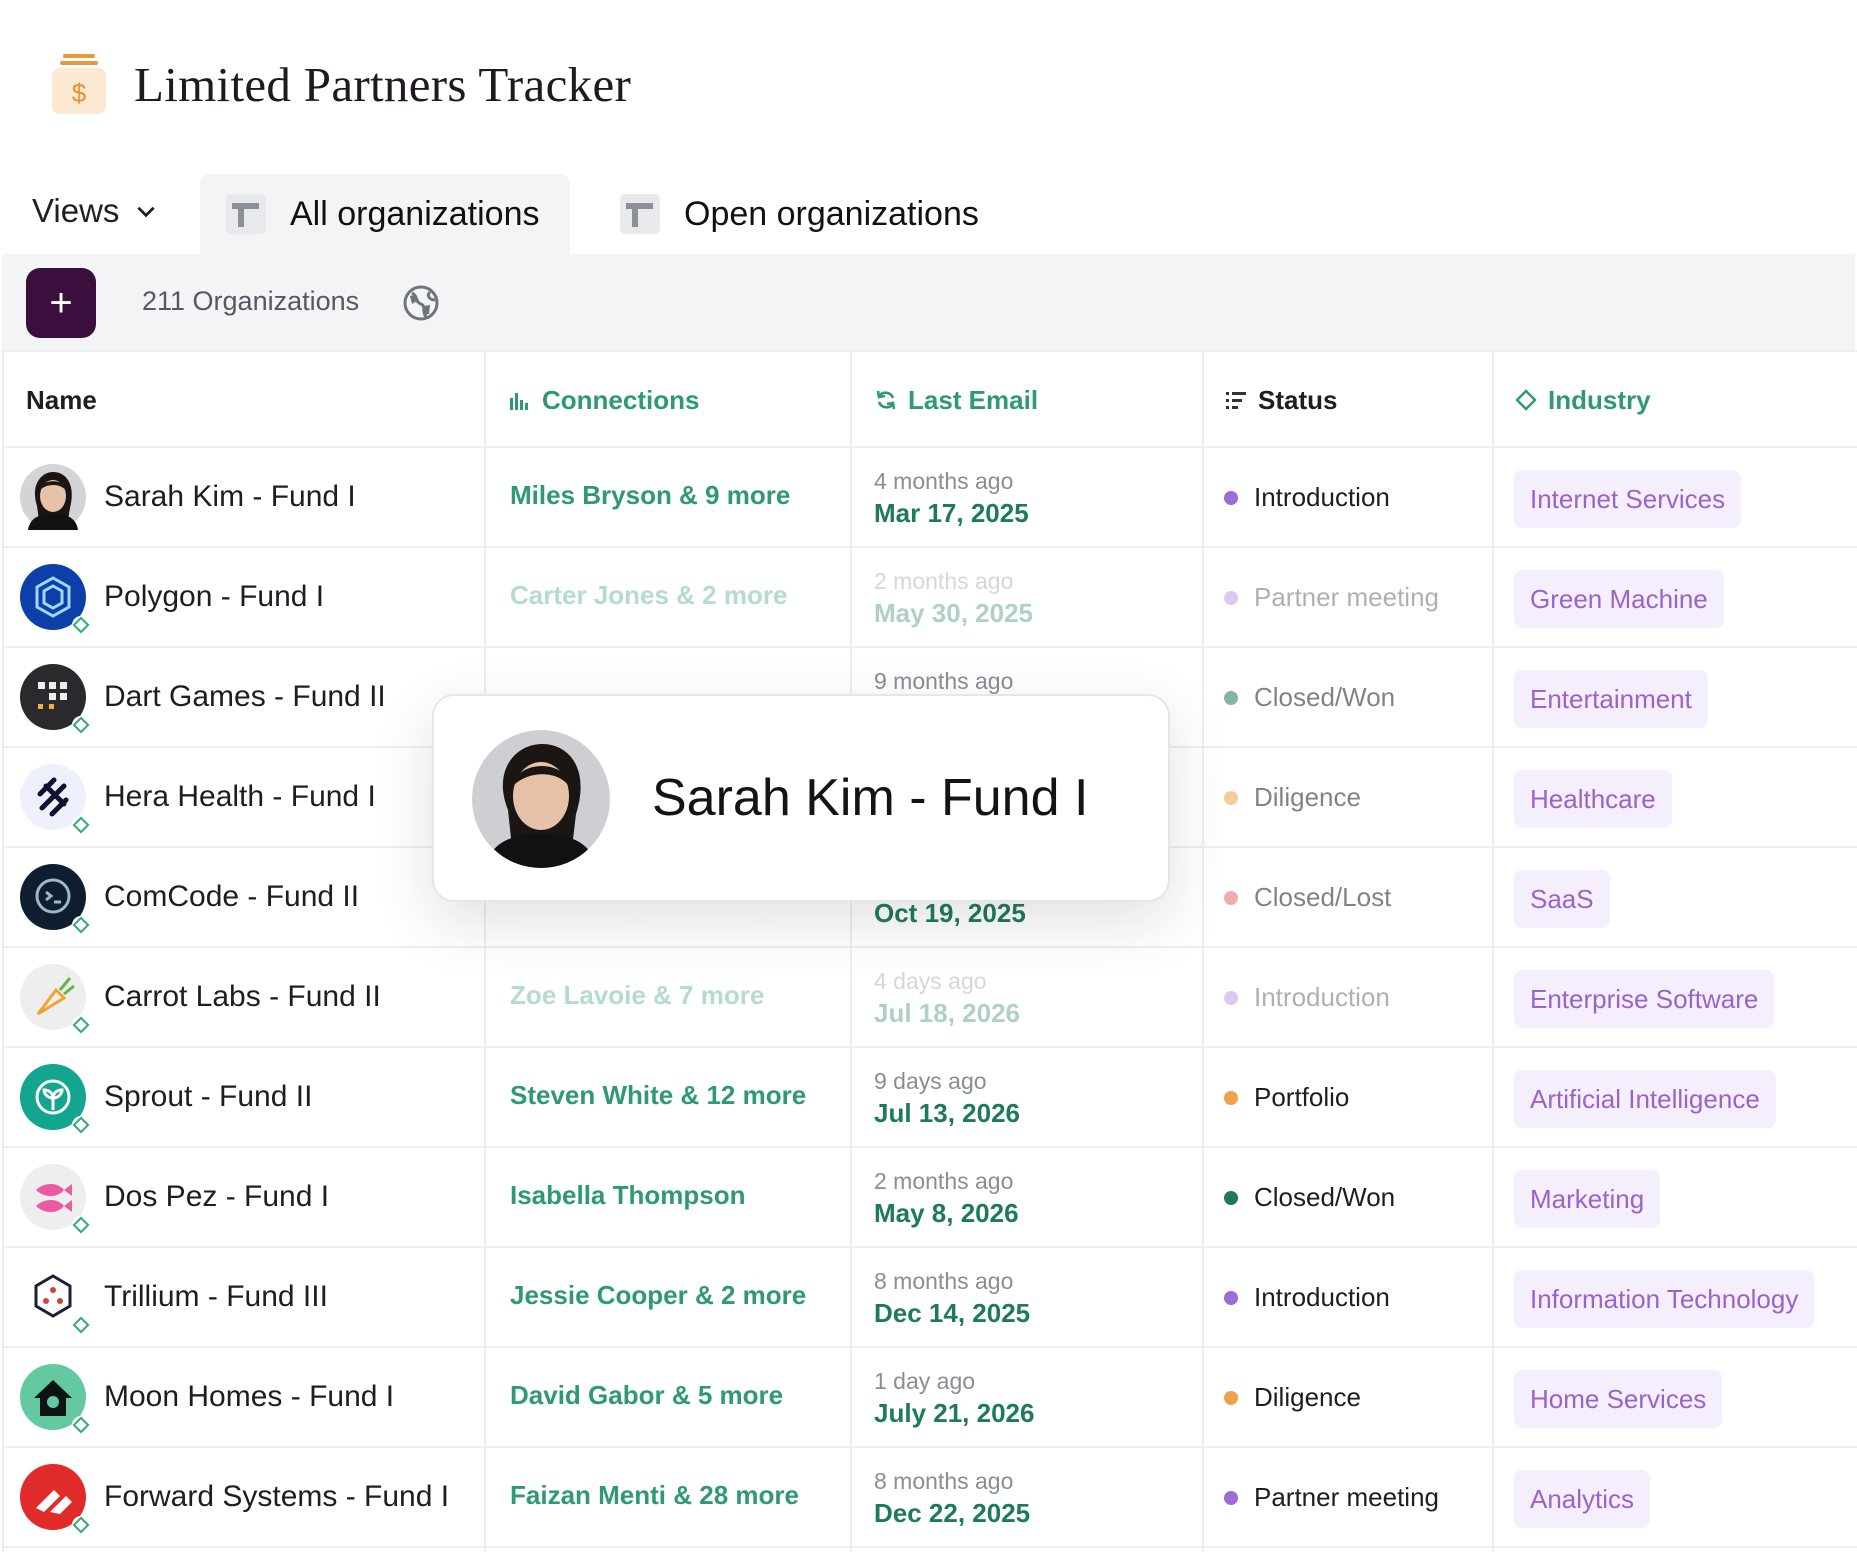 Image resolution: width=1857 pixels, height=1552 pixels. What do you see at coordinates (1323, 897) in the screenshot?
I see `status-label: Closed/Lost` at bounding box center [1323, 897].